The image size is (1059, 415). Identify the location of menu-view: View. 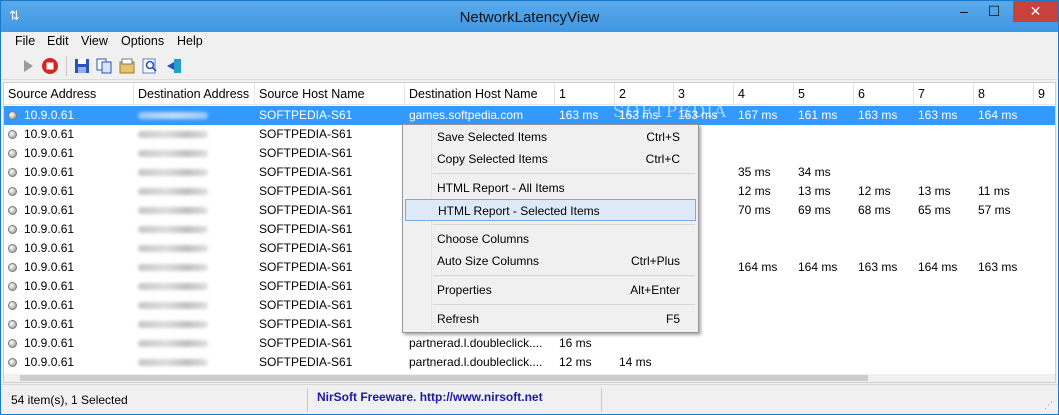
(94, 41).